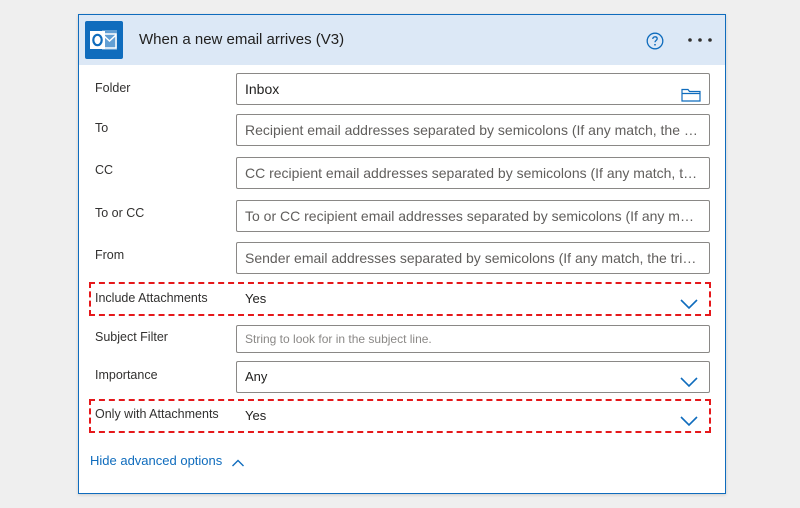 The width and height of the screenshot is (800, 508). What do you see at coordinates (262, 89) in the screenshot?
I see `folder-value: Inbox` at bounding box center [262, 89].